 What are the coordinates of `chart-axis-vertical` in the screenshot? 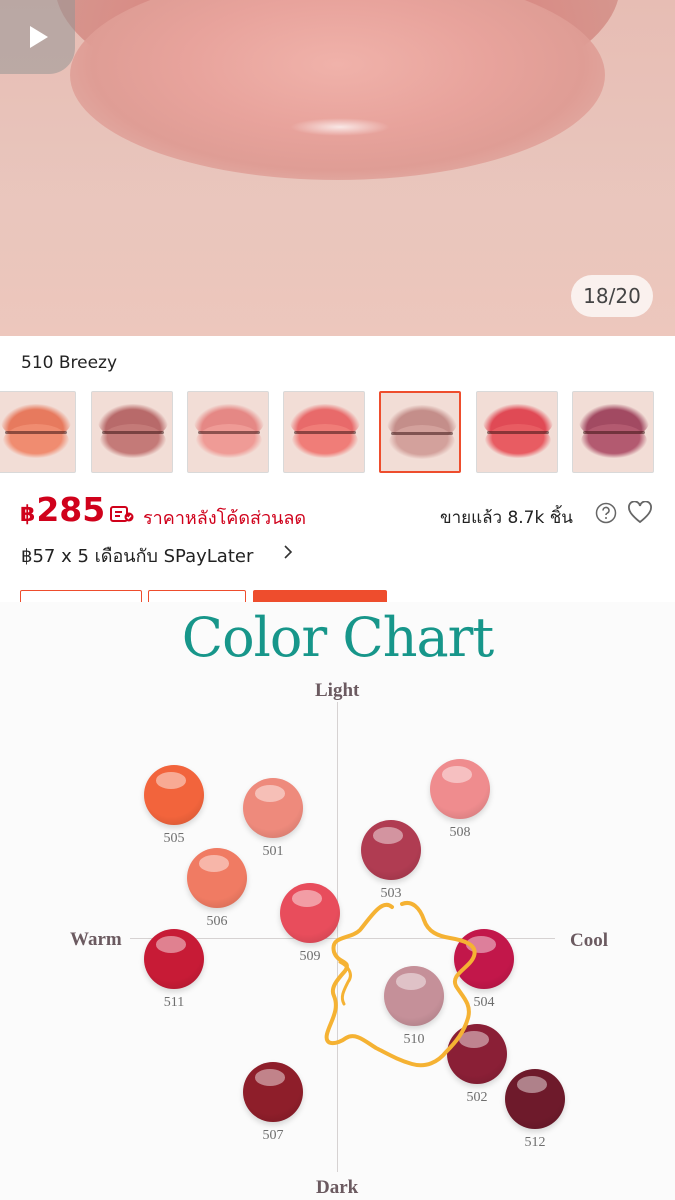 It's located at (337, 937).